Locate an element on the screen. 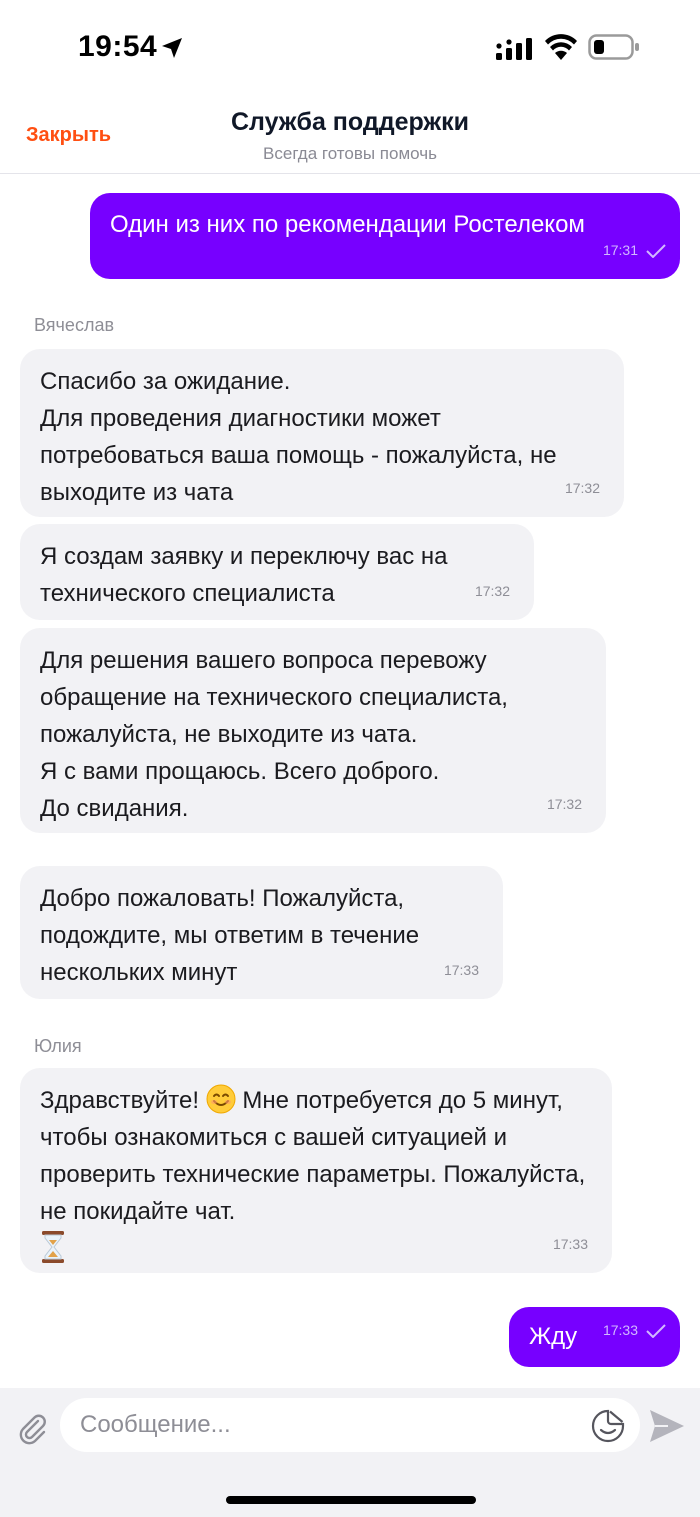 The height and width of the screenshot is (1517, 700). message-meta: 17:33 is located at coordinates (634, 1330).